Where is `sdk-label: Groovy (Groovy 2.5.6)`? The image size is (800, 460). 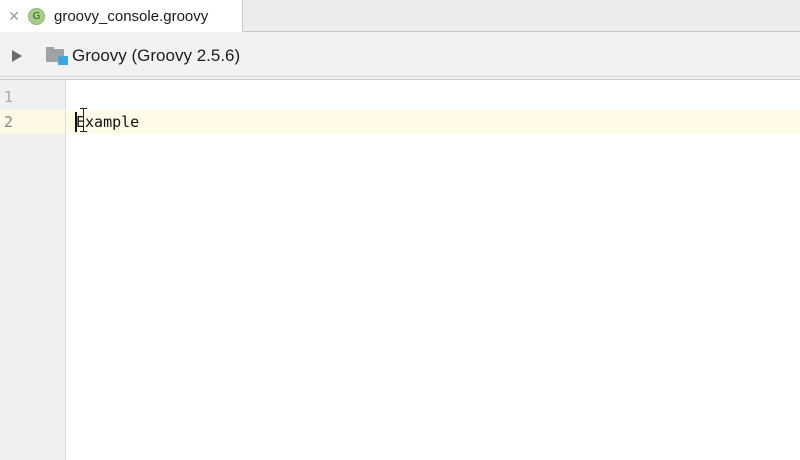
sdk-label: Groovy (Groovy 2.5.6) is located at coordinates (156, 55).